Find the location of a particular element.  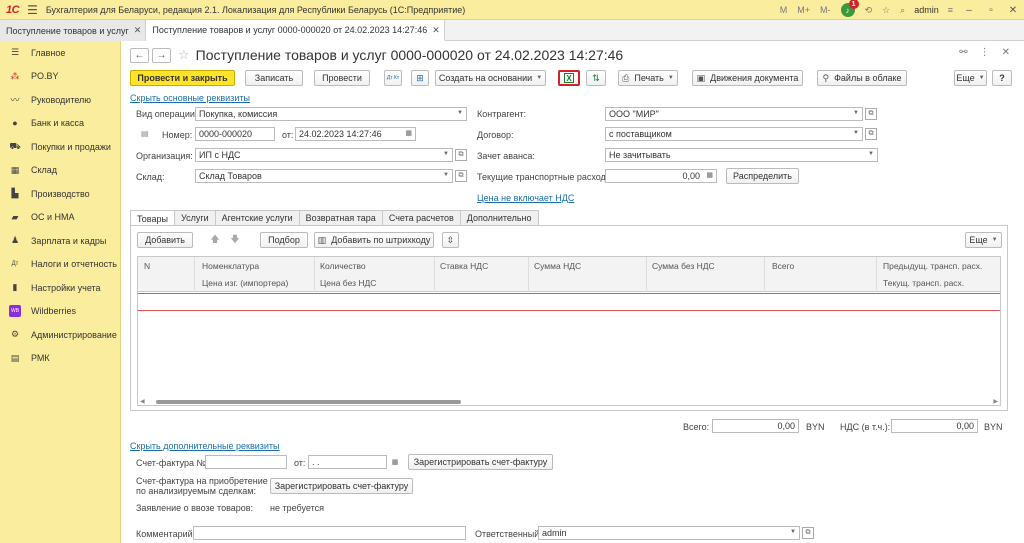

open-warehouse-icon: ⧉ is located at coordinates (461, 176).